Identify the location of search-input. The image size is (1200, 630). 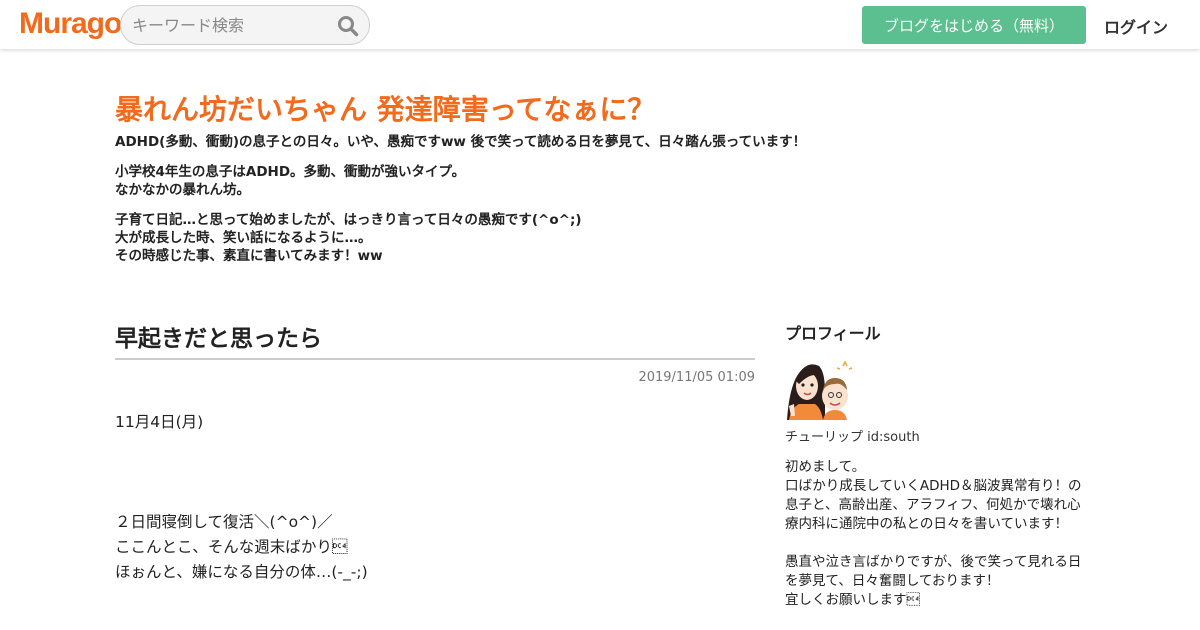
(232, 25).